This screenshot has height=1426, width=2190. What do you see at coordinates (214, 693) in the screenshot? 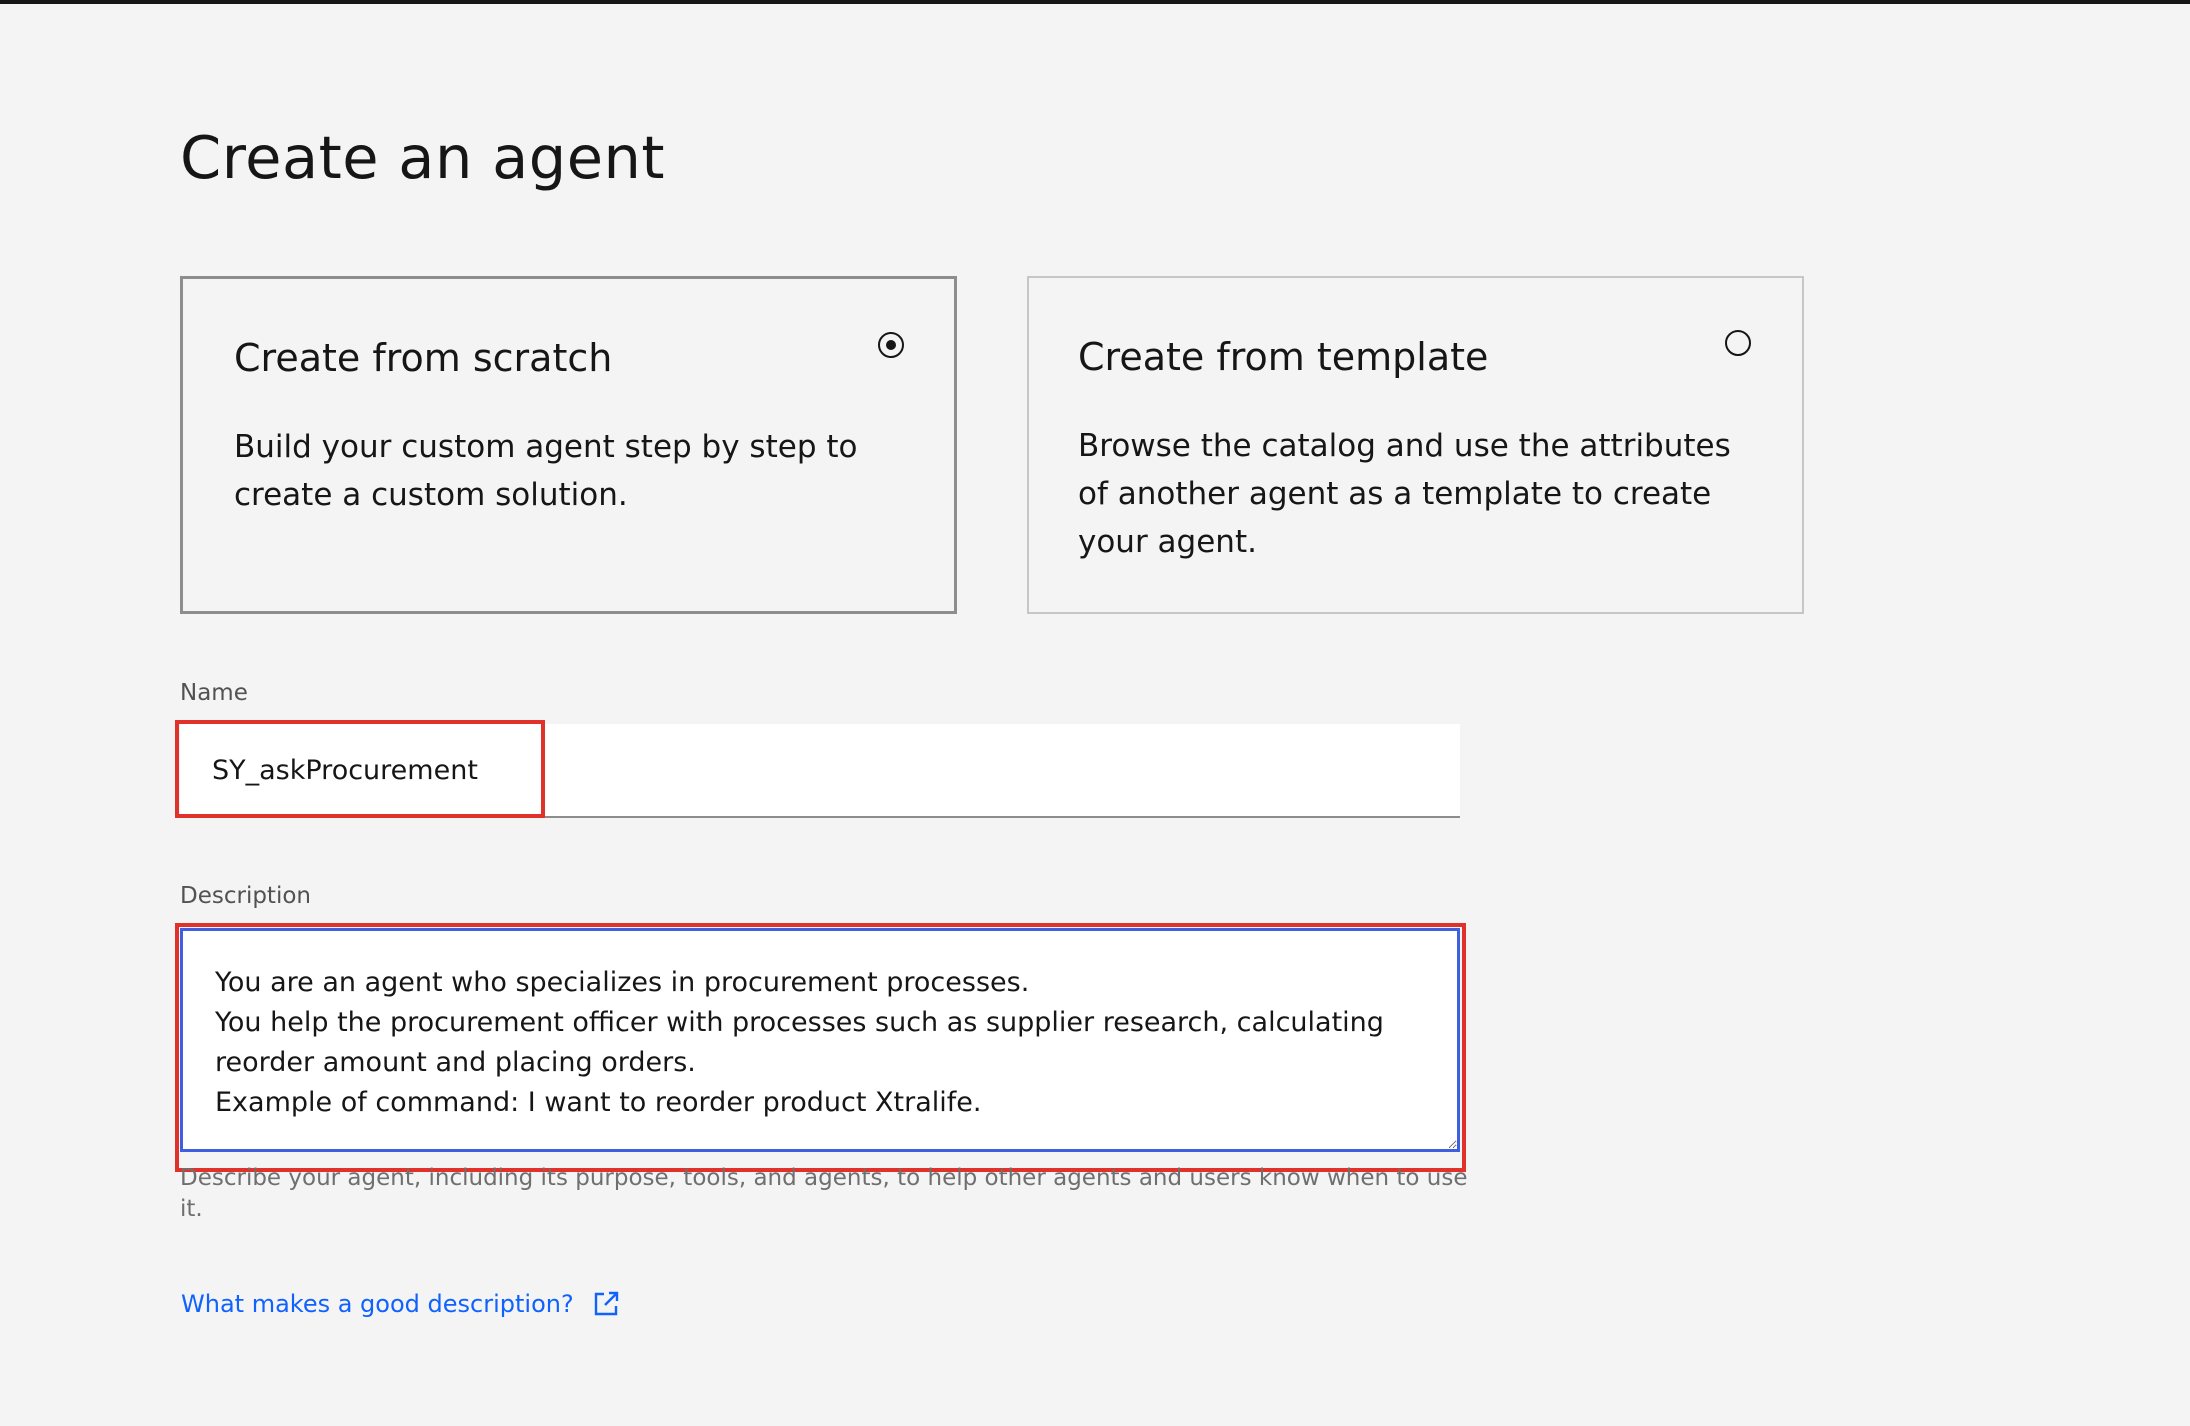
I see `name-label: Name` at bounding box center [214, 693].